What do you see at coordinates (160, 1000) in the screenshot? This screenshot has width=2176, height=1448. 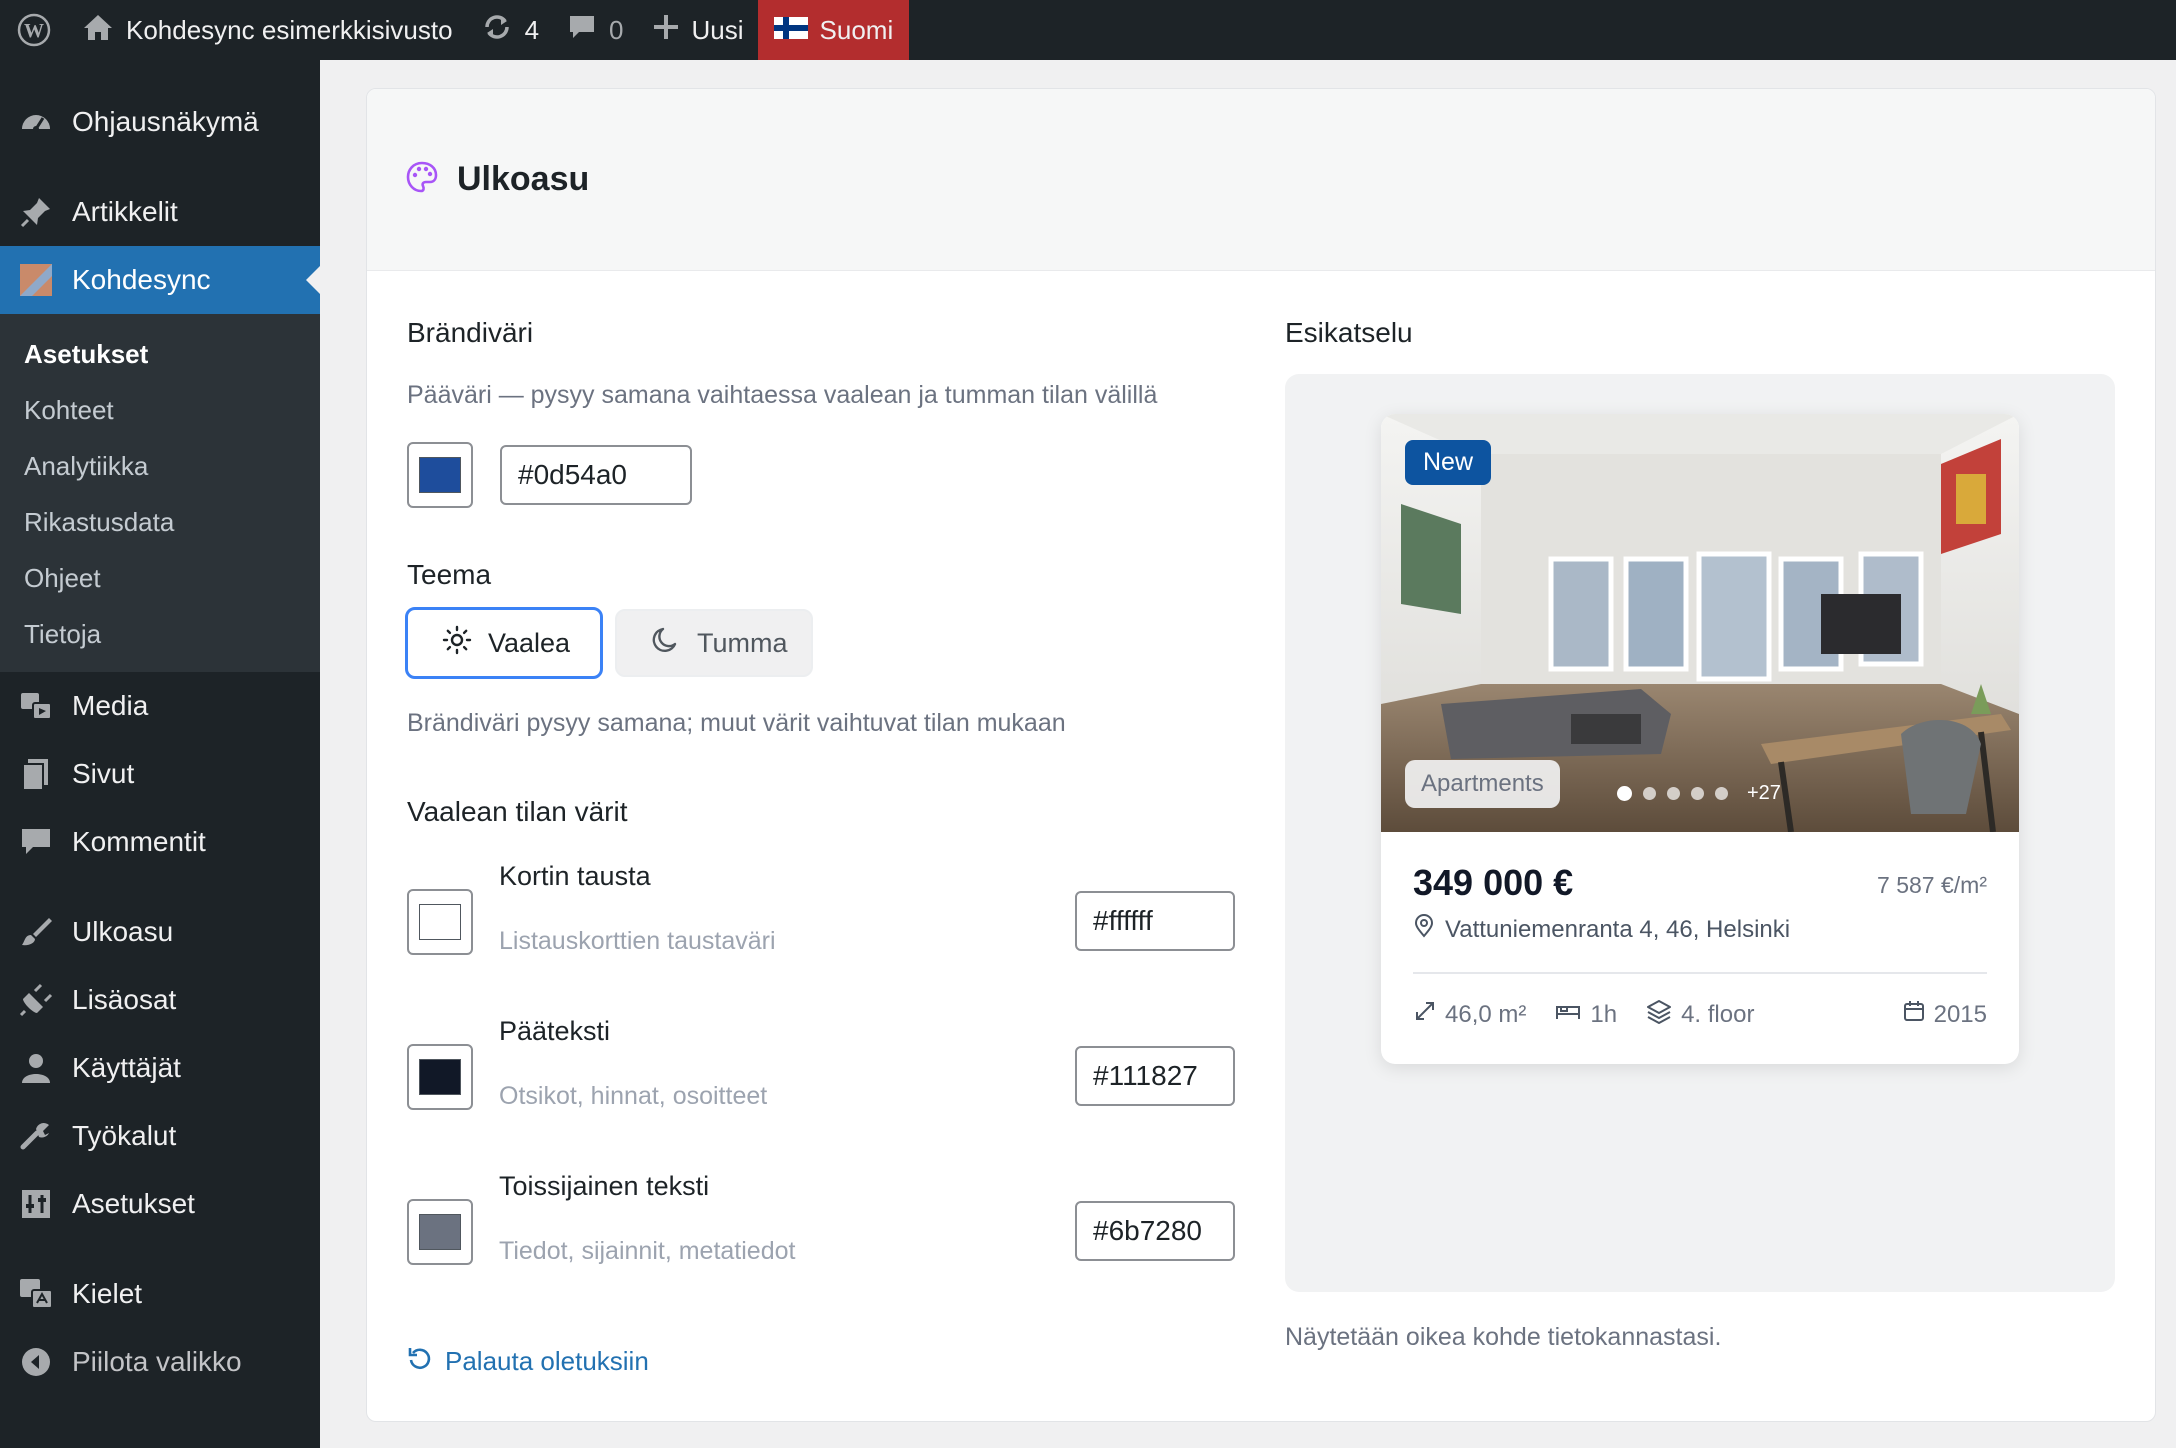 I see `menu-plugins: Lisäosat` at bounding box center [160, 1000].